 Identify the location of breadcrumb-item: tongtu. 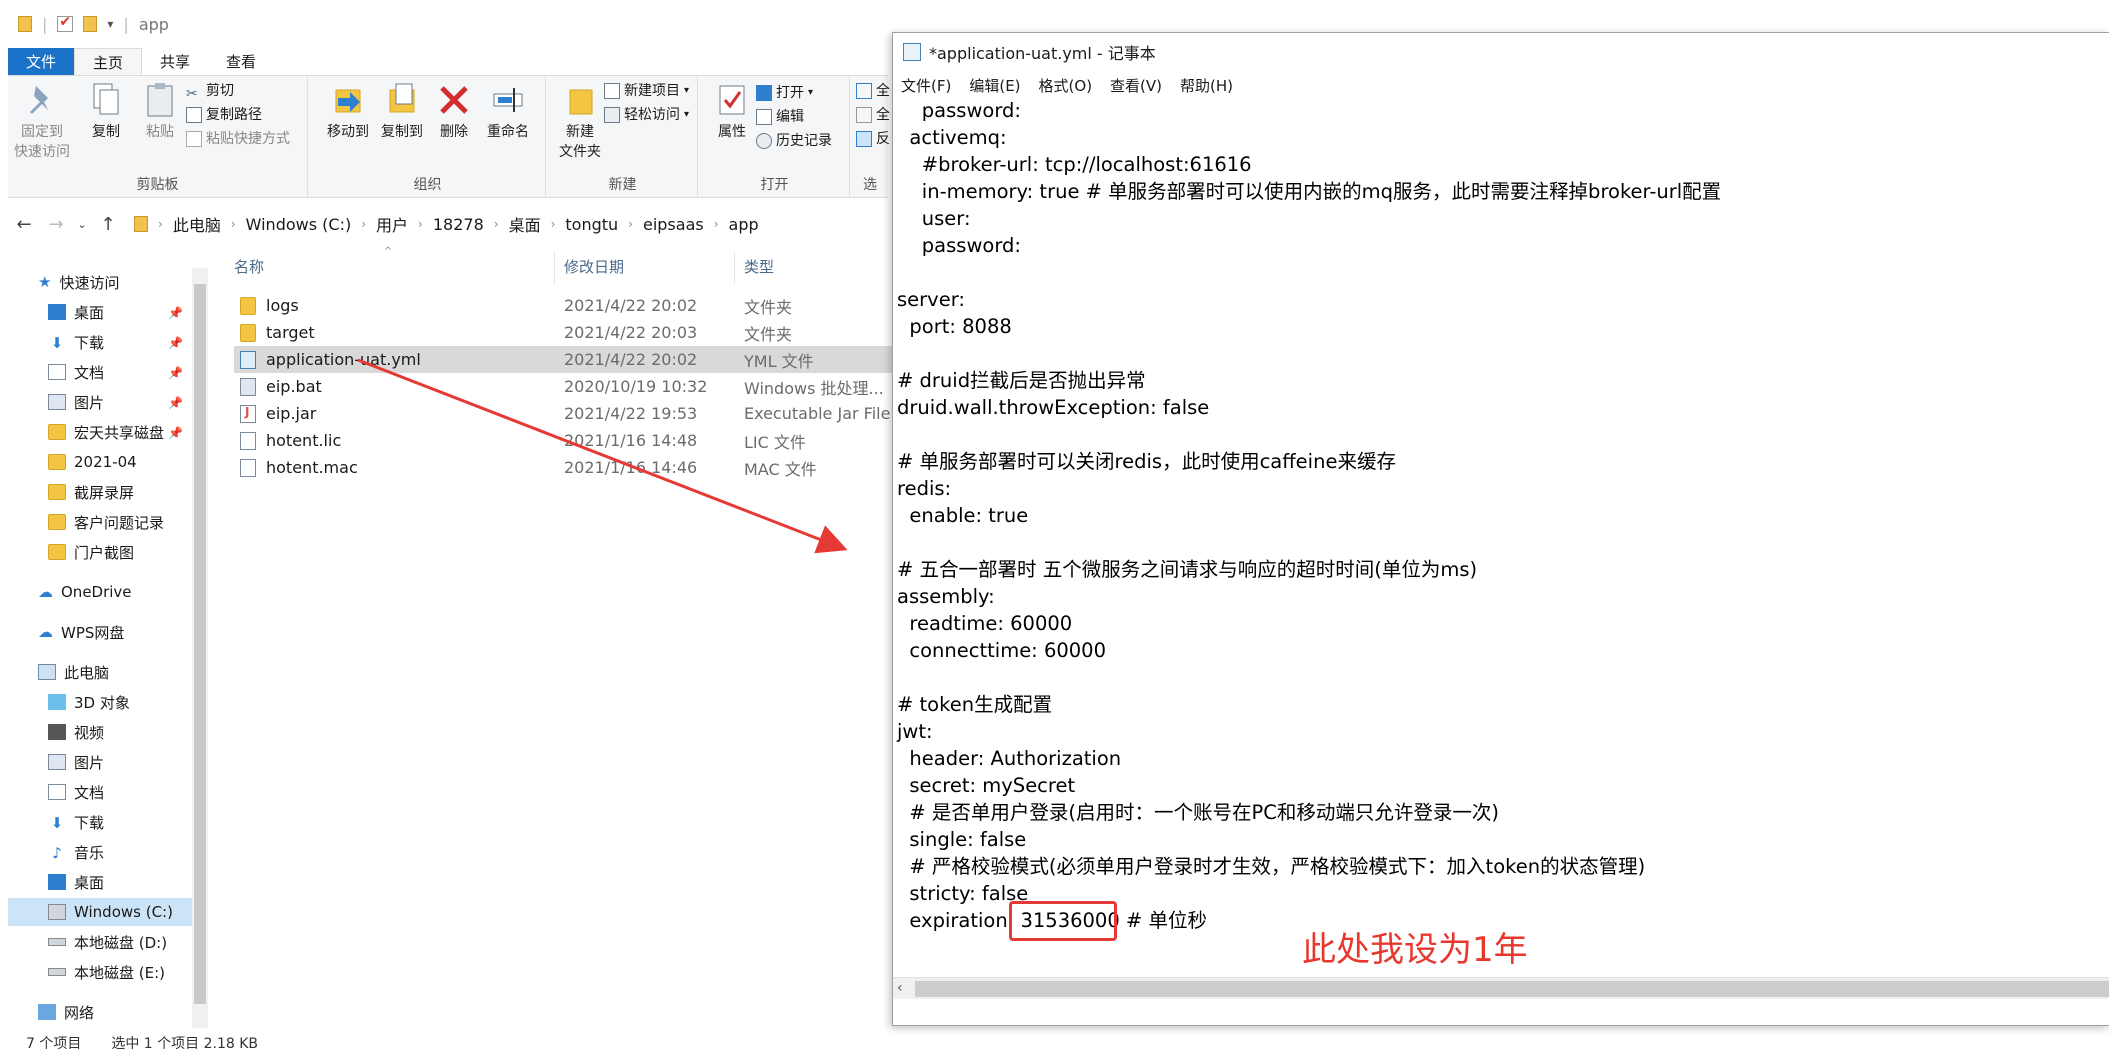
(591, 224).